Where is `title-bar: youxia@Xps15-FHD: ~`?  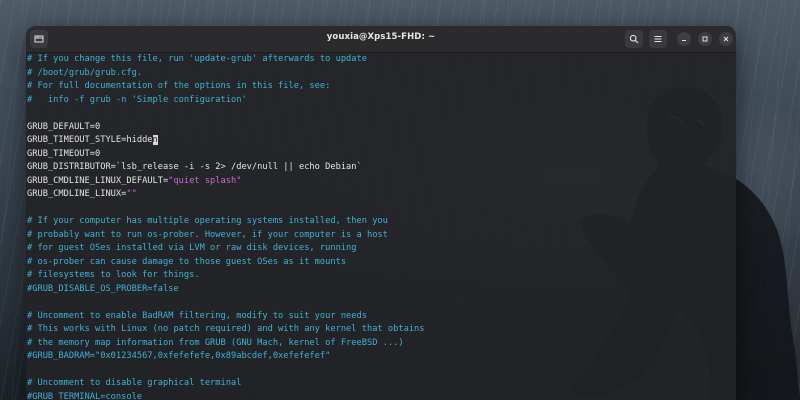 title-bar: youxia@Xps15-FHD: ~ is located at coordinates (381, 39).